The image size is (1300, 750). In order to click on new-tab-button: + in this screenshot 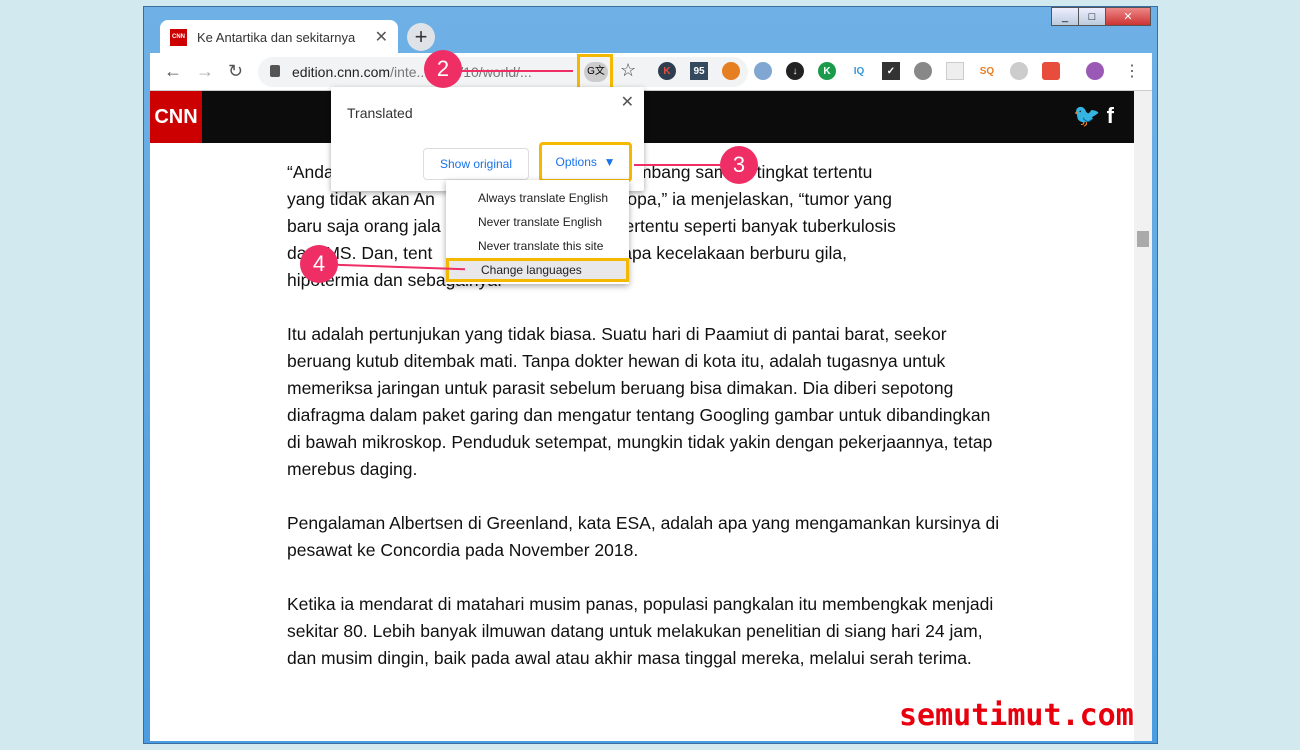, I will do `click(421, 37)`.